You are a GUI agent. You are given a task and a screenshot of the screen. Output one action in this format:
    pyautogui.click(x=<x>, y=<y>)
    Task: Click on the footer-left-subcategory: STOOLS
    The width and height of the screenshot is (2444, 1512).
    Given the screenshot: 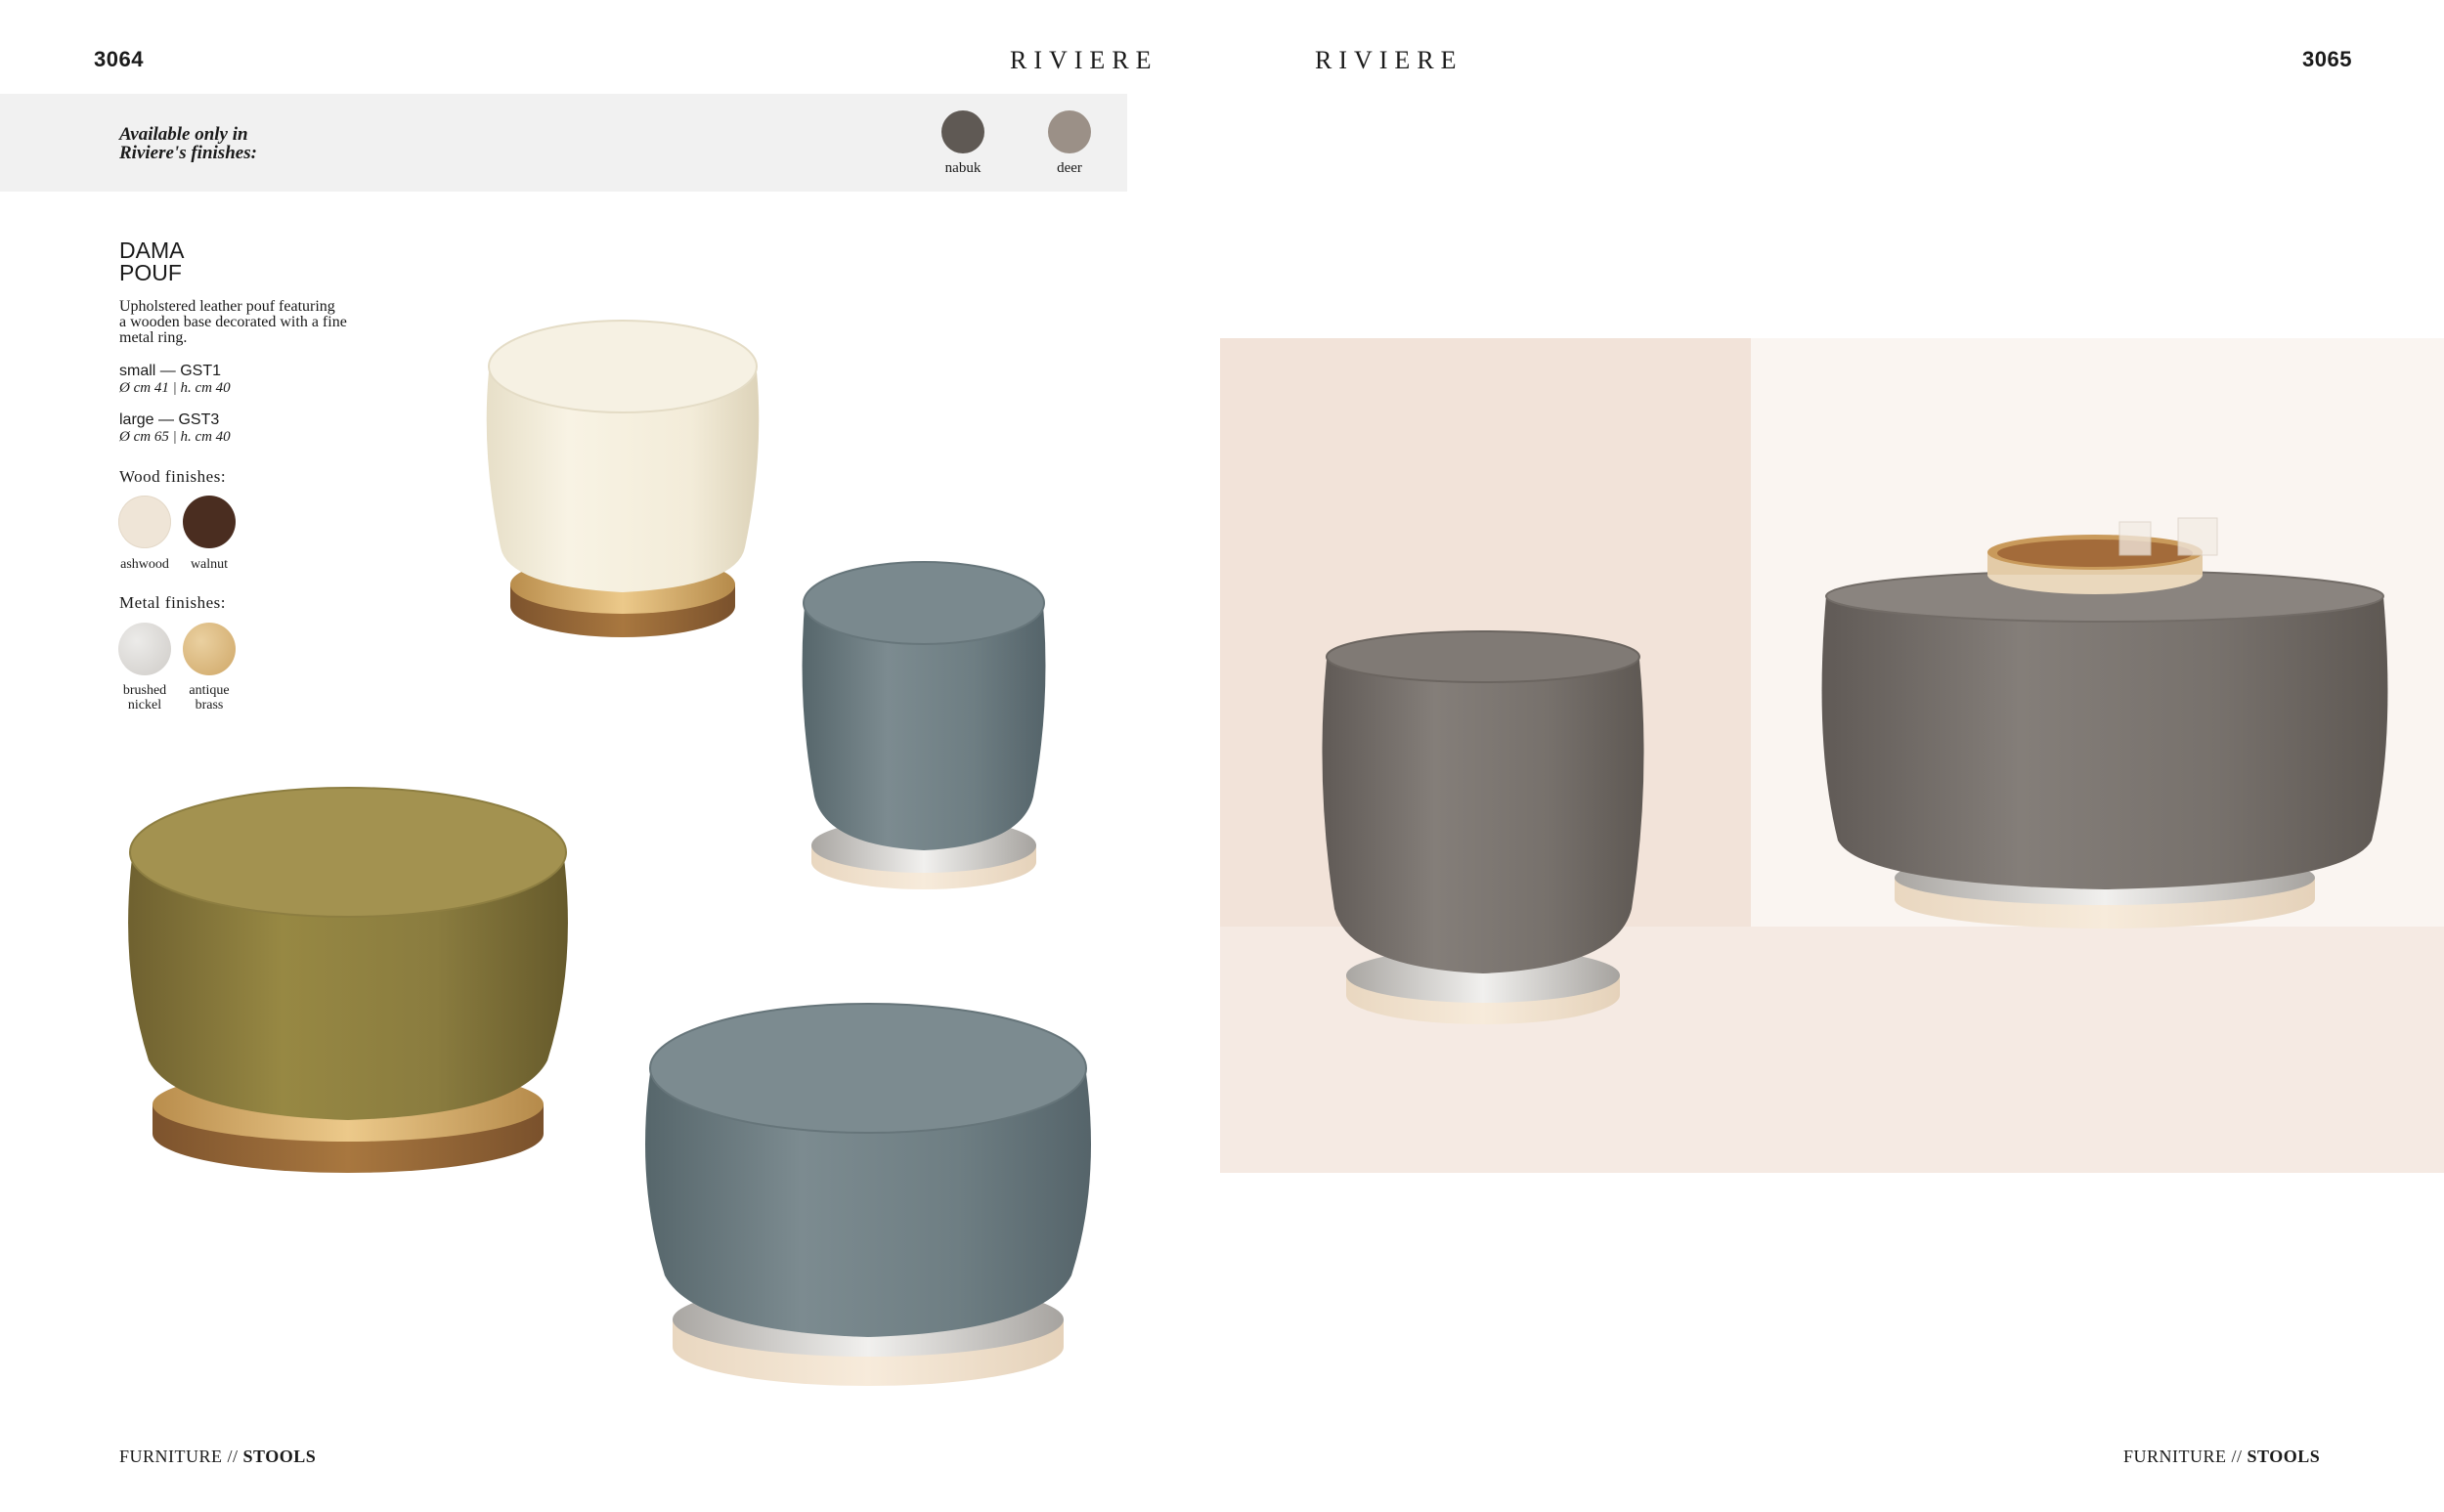 What is the action you would take?
    pyautogui.click(x=279, y=1456)
    